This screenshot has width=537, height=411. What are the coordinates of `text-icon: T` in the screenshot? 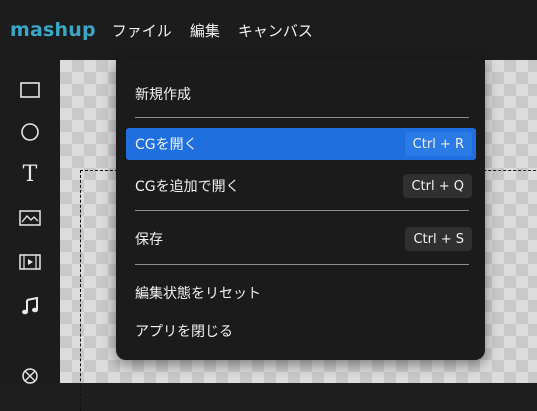 It's located at (30, 174).